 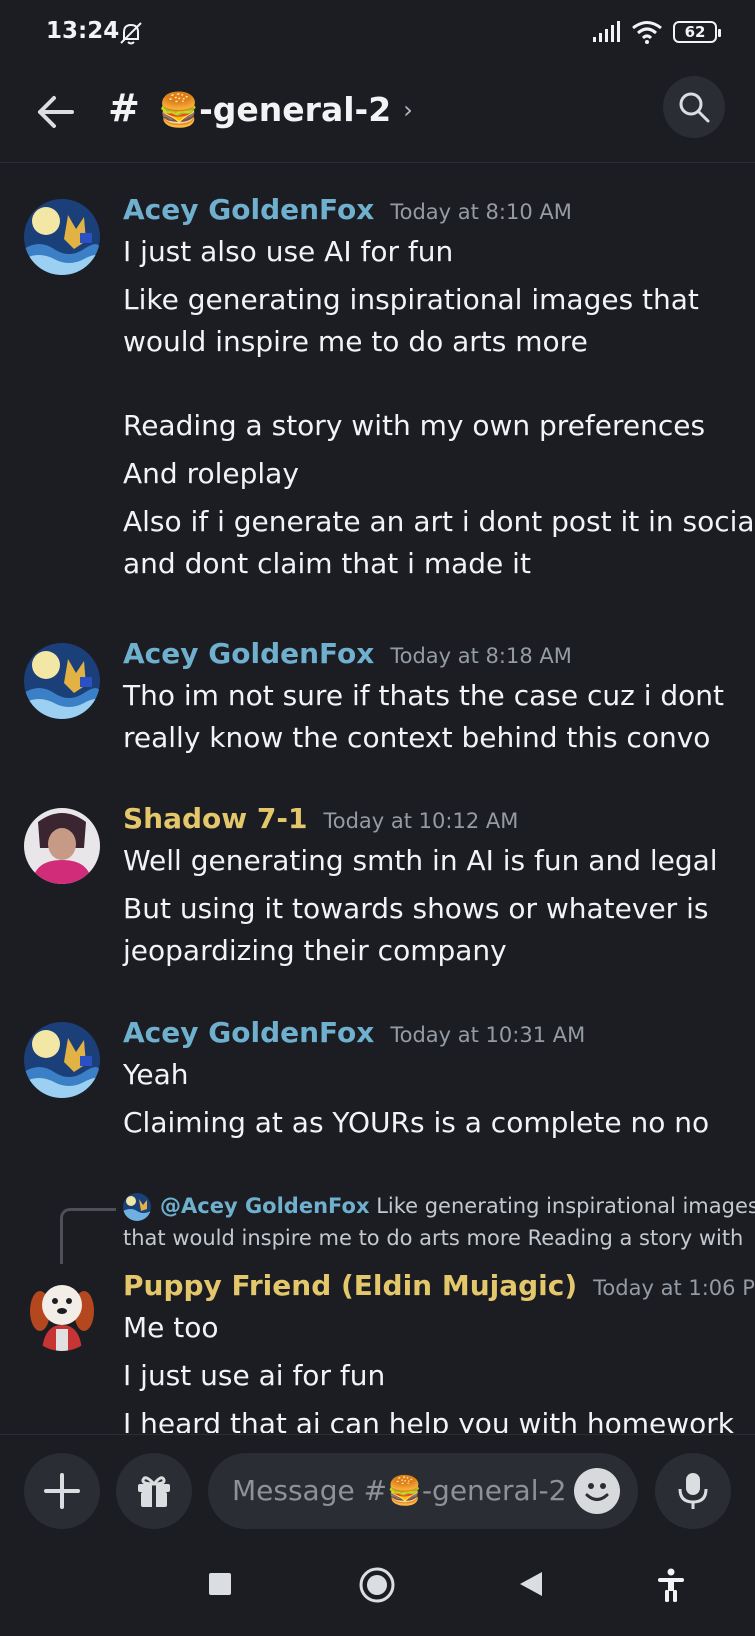 I want to click on back-arrow-icon, so click(x=56, y=112).